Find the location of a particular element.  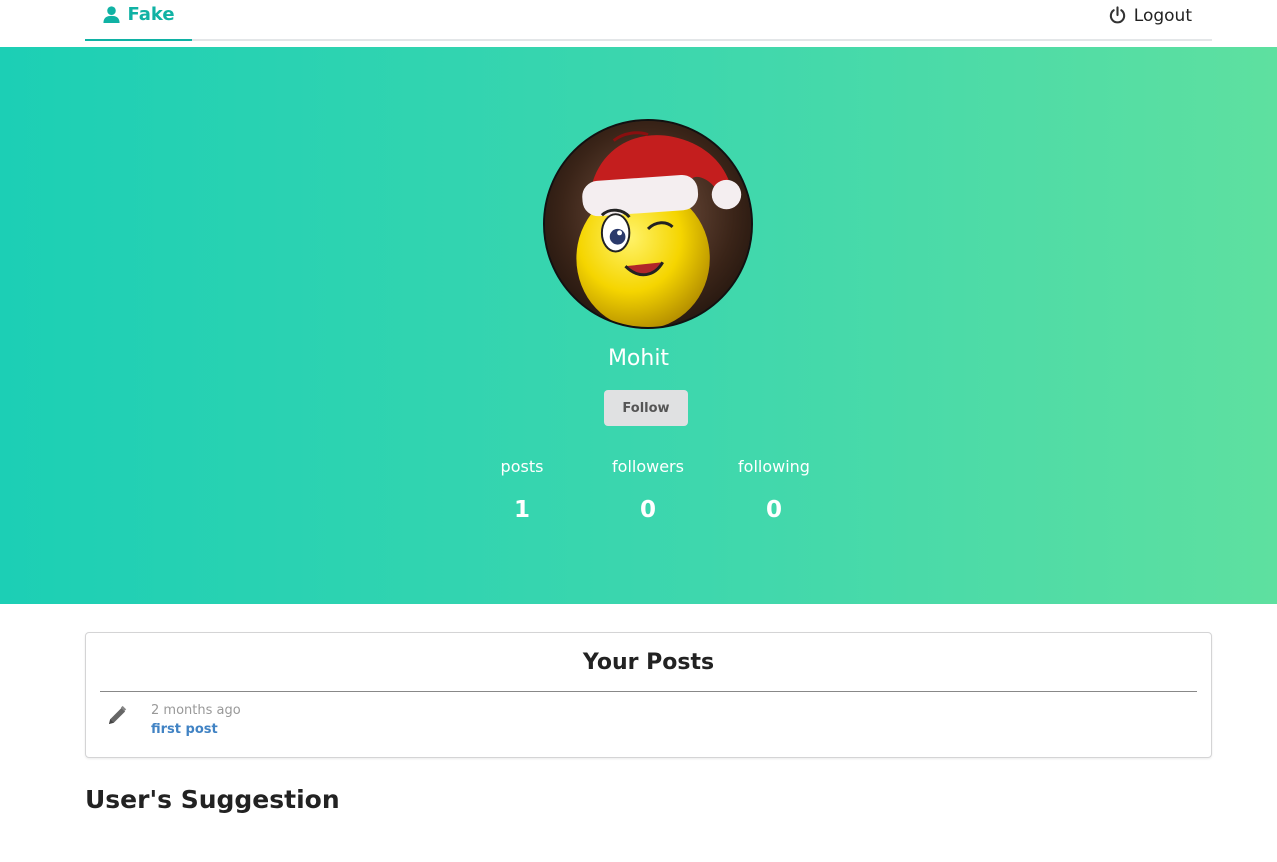

posts-card: Your Posts 2 months ago first post is located at coordinates (648, 695).